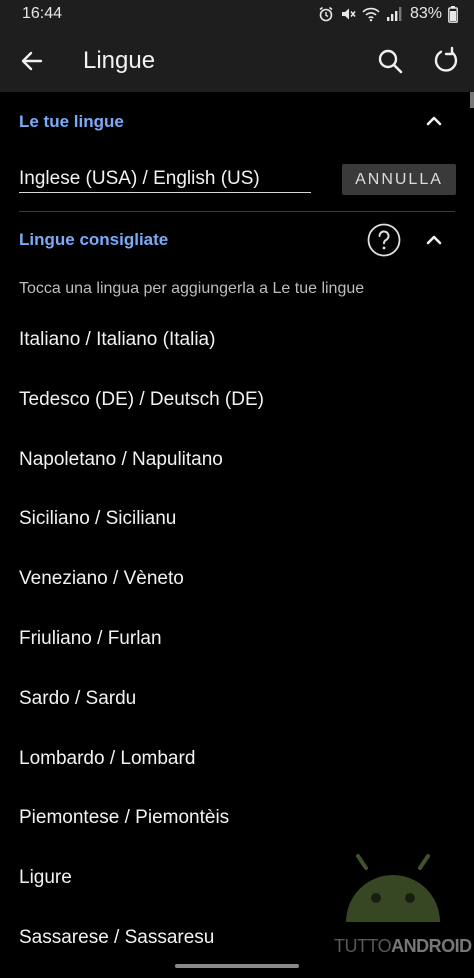 This screenshot has width=474, height=978. What do you see at coordinates (394, 14) in the screenshot?
I see `signal-icon` at bounding box center [394, 14].